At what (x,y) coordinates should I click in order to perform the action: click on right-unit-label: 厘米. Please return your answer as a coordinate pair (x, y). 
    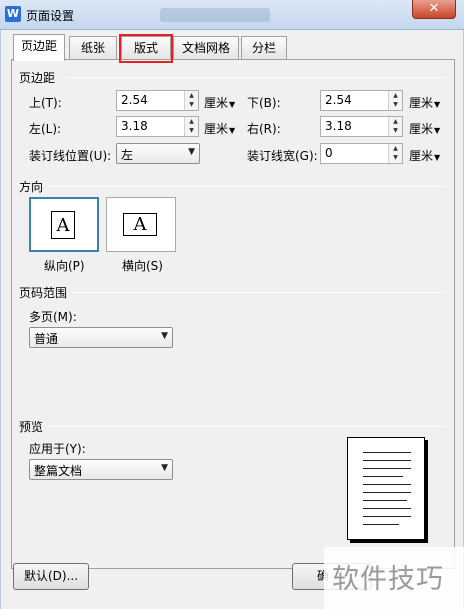
    Looking at the image, I should click on (421, 129).